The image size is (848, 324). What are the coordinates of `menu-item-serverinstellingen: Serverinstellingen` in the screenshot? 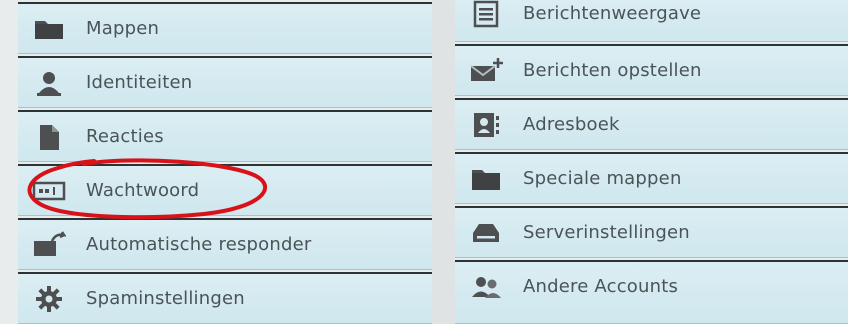 It's located at (651, 232).